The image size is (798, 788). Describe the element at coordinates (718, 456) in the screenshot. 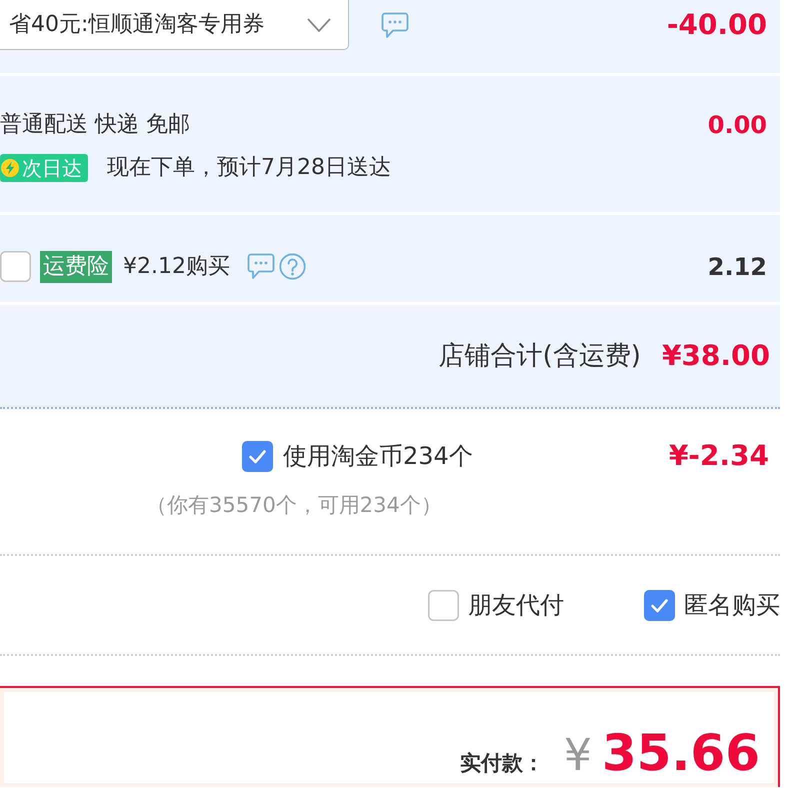

I see `coins-amount: ¥-2.34` at that location.